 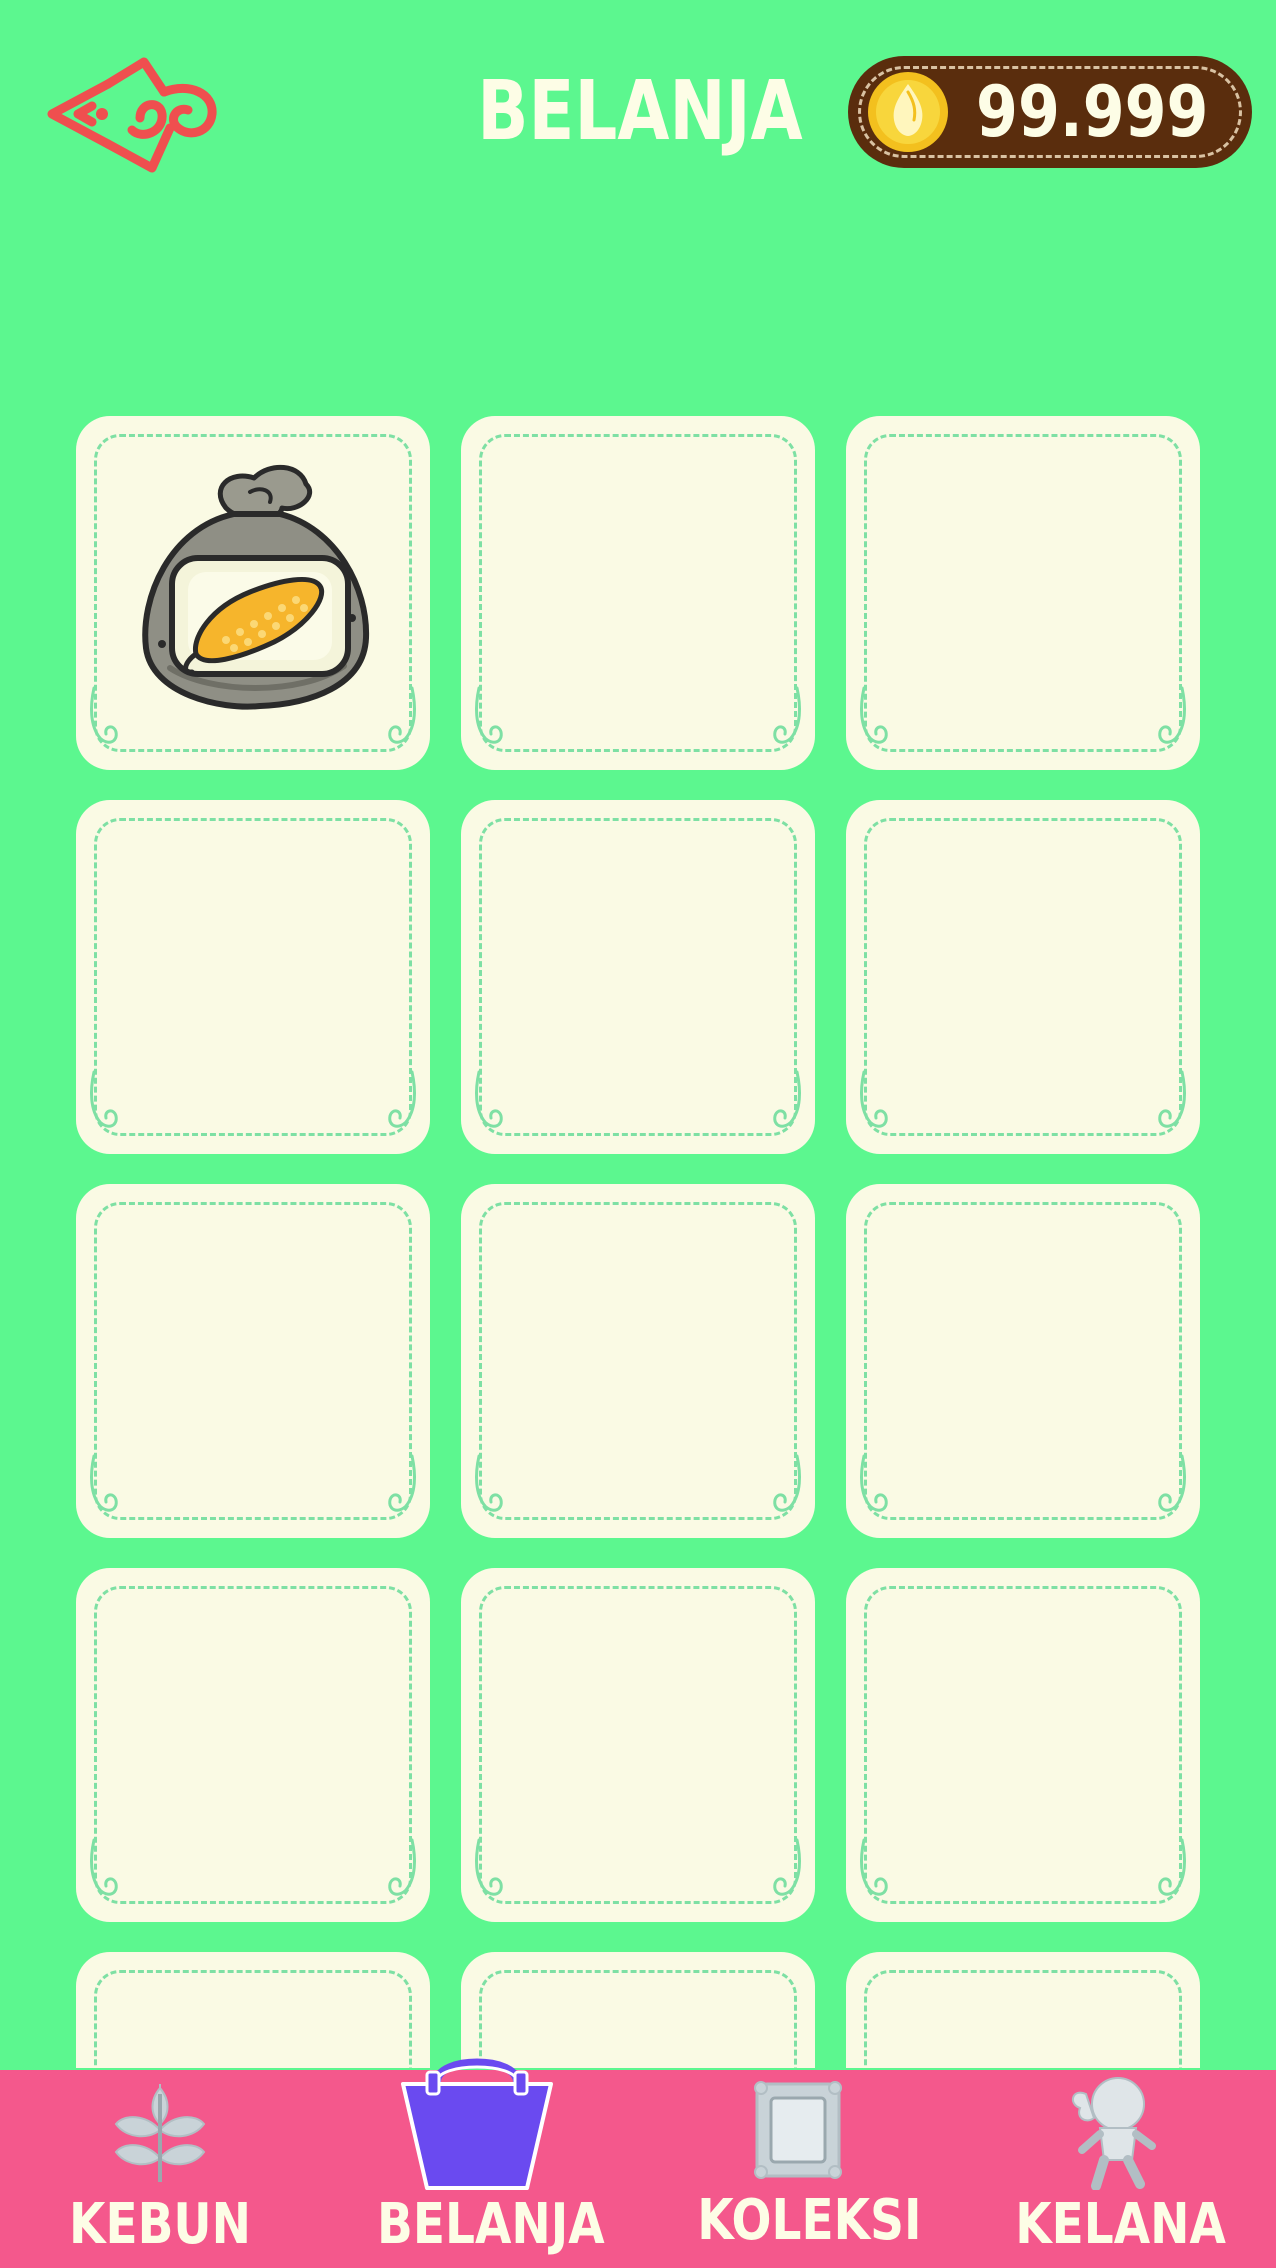 I want to click on page-title: BELANJA, so click(x=640, y=111).